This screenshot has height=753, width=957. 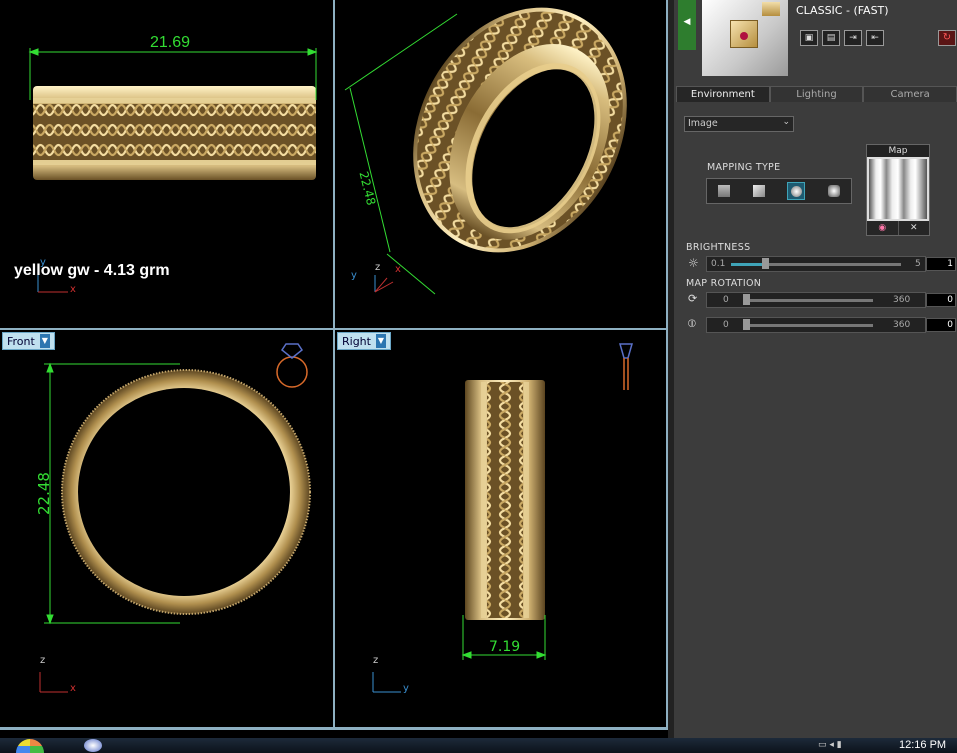 I want to click on select-value: Image, so click(x=703, y=123).